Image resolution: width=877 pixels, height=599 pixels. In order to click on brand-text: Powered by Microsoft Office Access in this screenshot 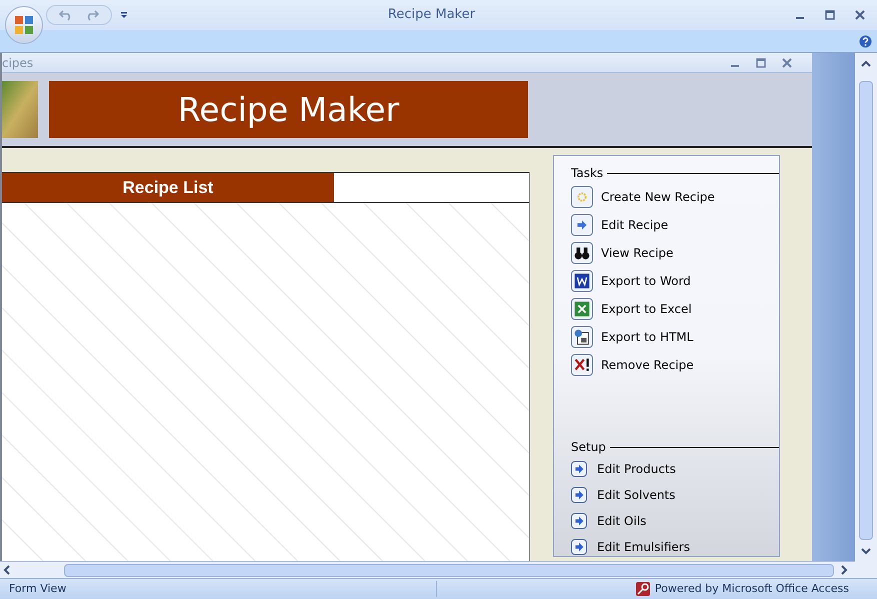, I will do `click(751, 588)`.